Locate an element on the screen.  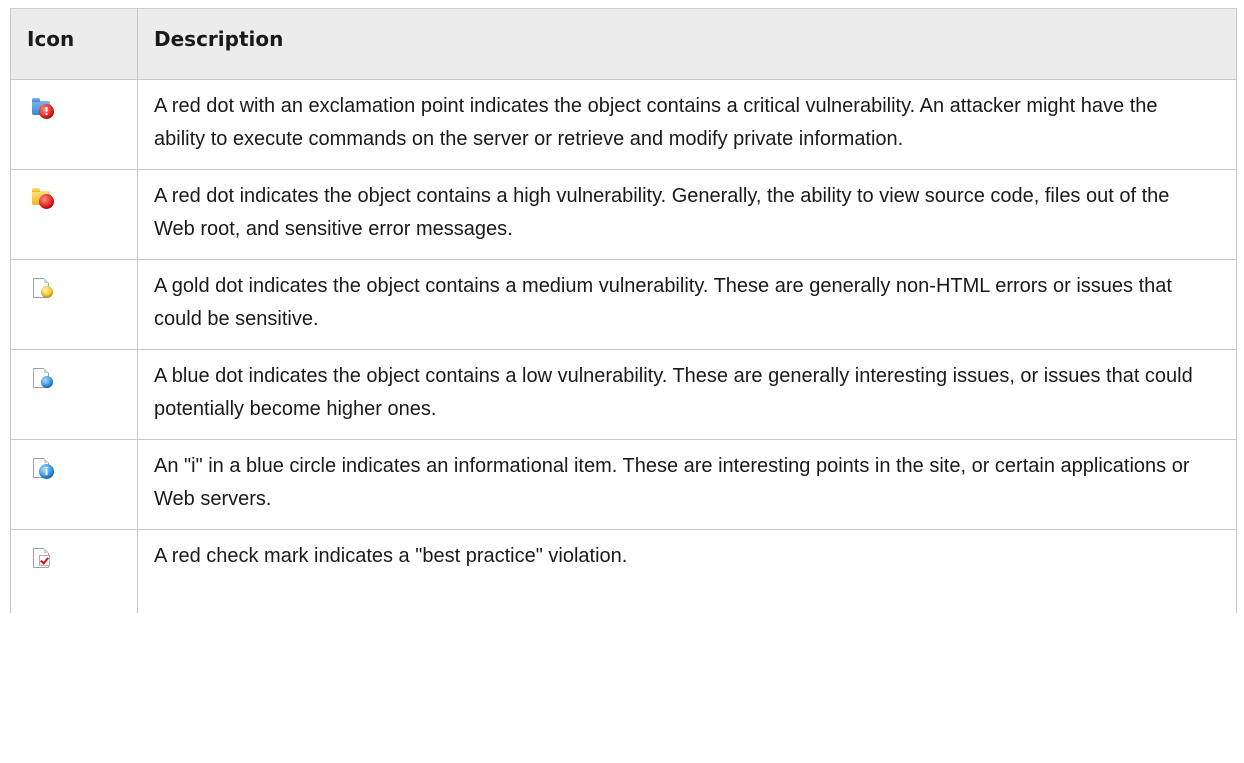
description-column-header-label: Description is located at coordinates (219, 39).